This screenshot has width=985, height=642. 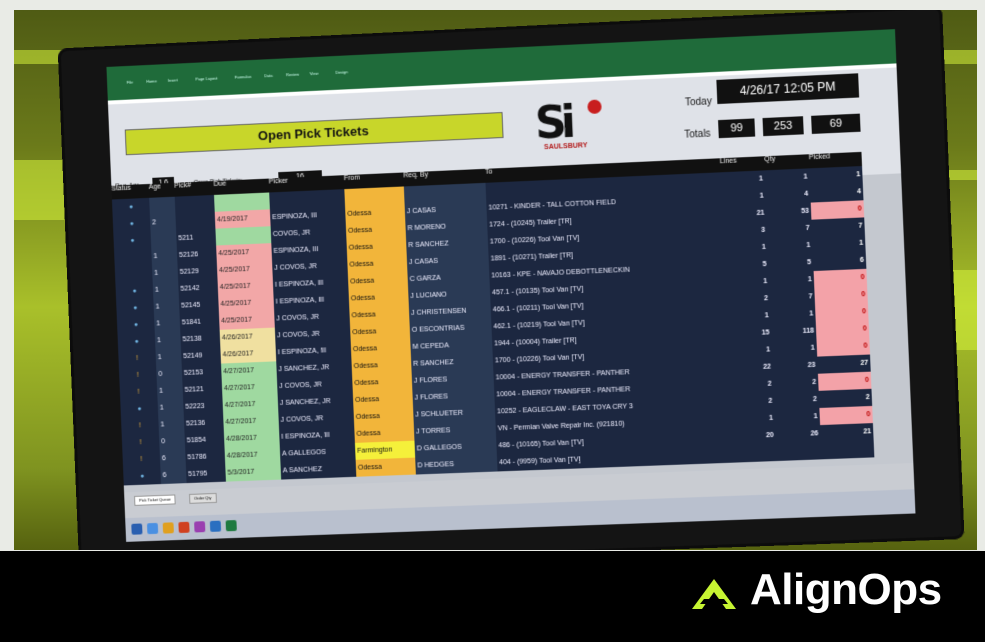 I want to click on cell-pick: 51841, so click(x=199, y=322).